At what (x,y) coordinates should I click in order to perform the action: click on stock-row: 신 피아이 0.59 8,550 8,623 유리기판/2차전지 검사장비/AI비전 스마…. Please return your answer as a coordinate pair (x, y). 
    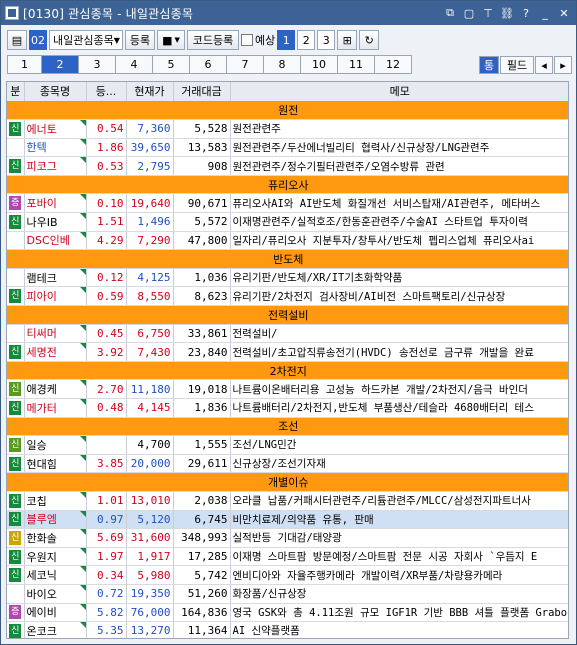
    Looking at the image, I should click on (287, 296).